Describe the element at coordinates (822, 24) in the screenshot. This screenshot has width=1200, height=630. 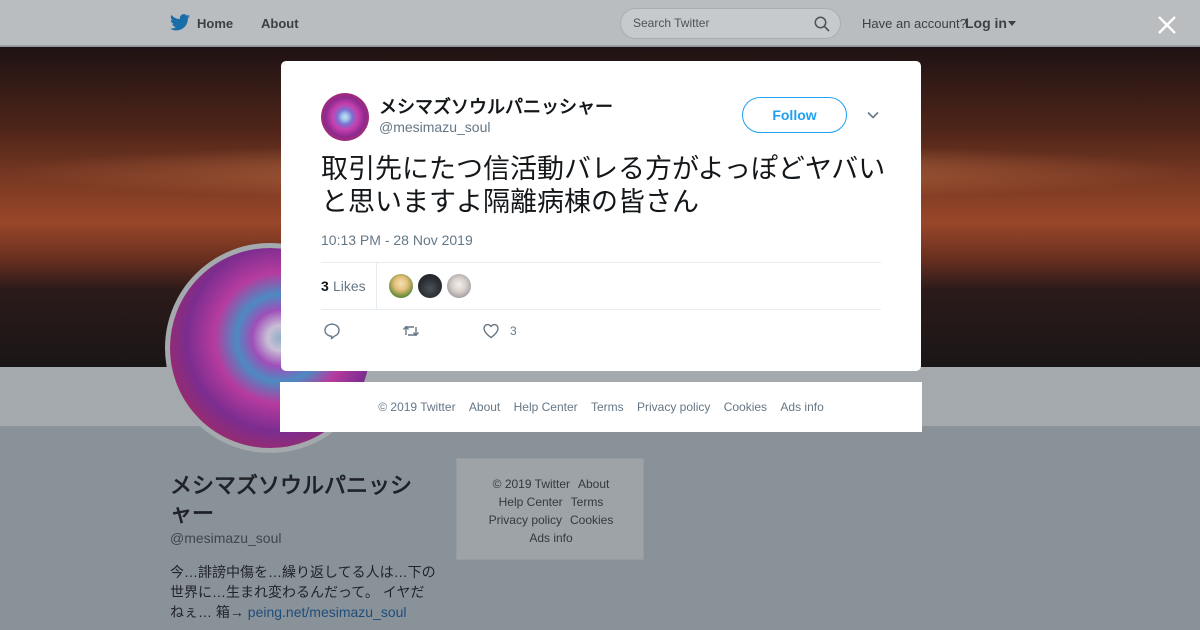
I see `search-icon` at that location.